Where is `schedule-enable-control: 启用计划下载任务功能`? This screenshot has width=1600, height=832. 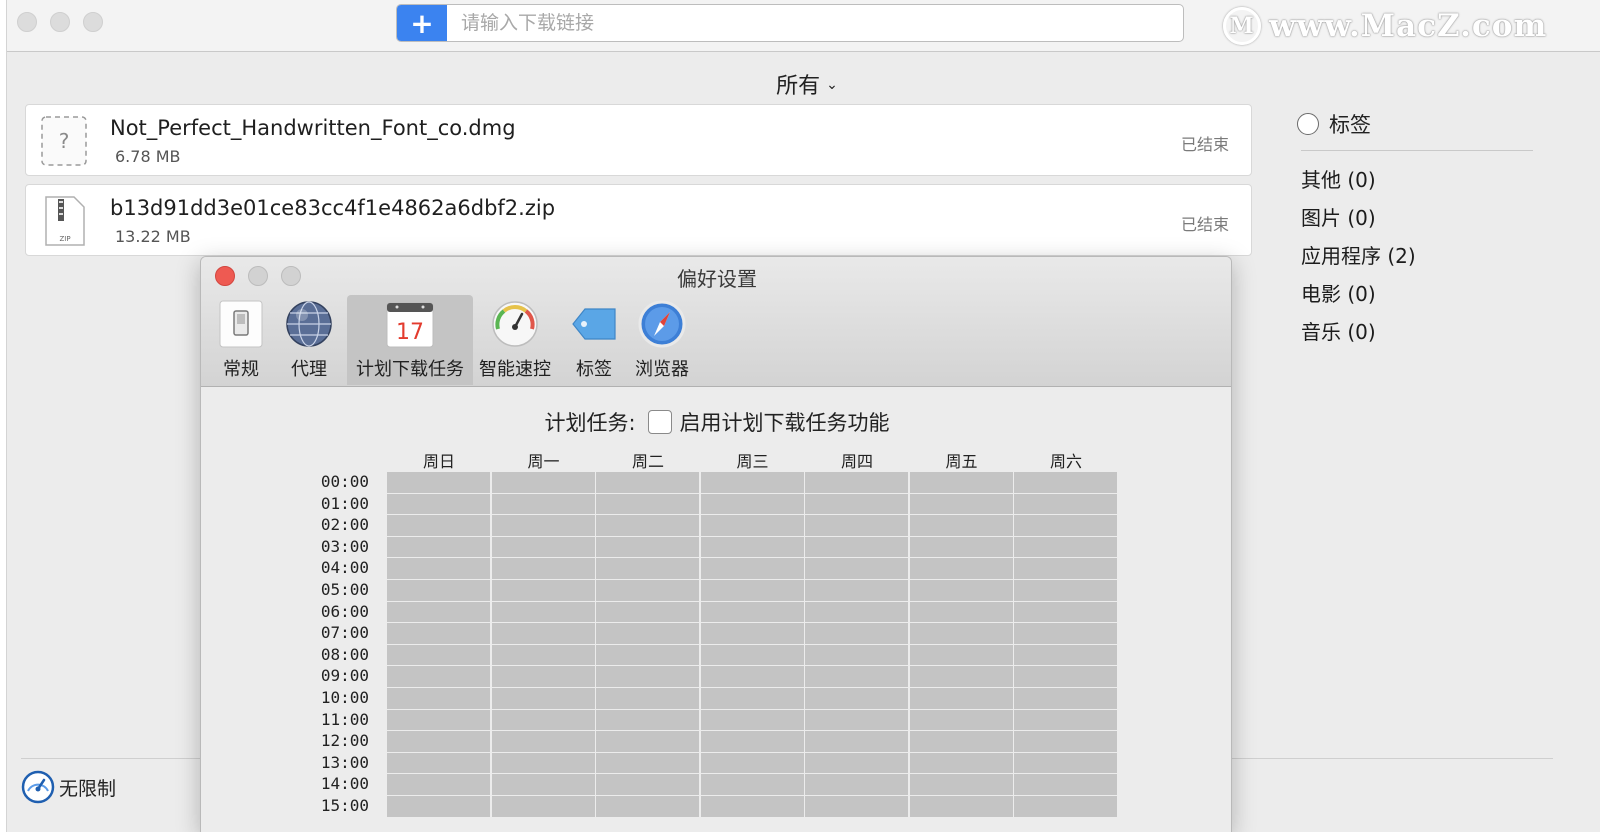
schedule-enable-control: 启用计划下载任务功能 is located at coordinates (768, 422).